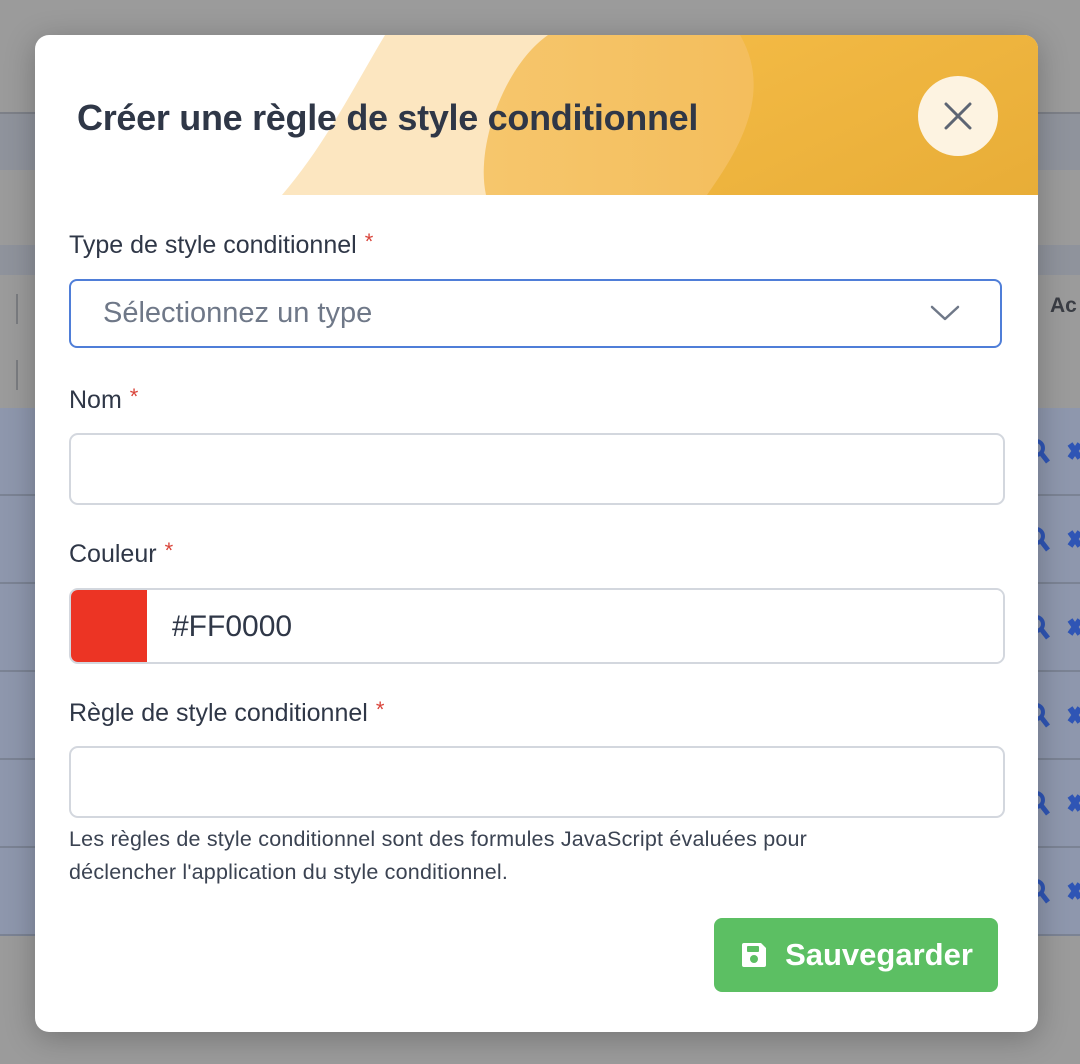 The image size is (1080, 1064). What do you see at coordinates (754, 955) in the screenshot?
I see `floppy-disk-icon` at bounding box center [754, 955].